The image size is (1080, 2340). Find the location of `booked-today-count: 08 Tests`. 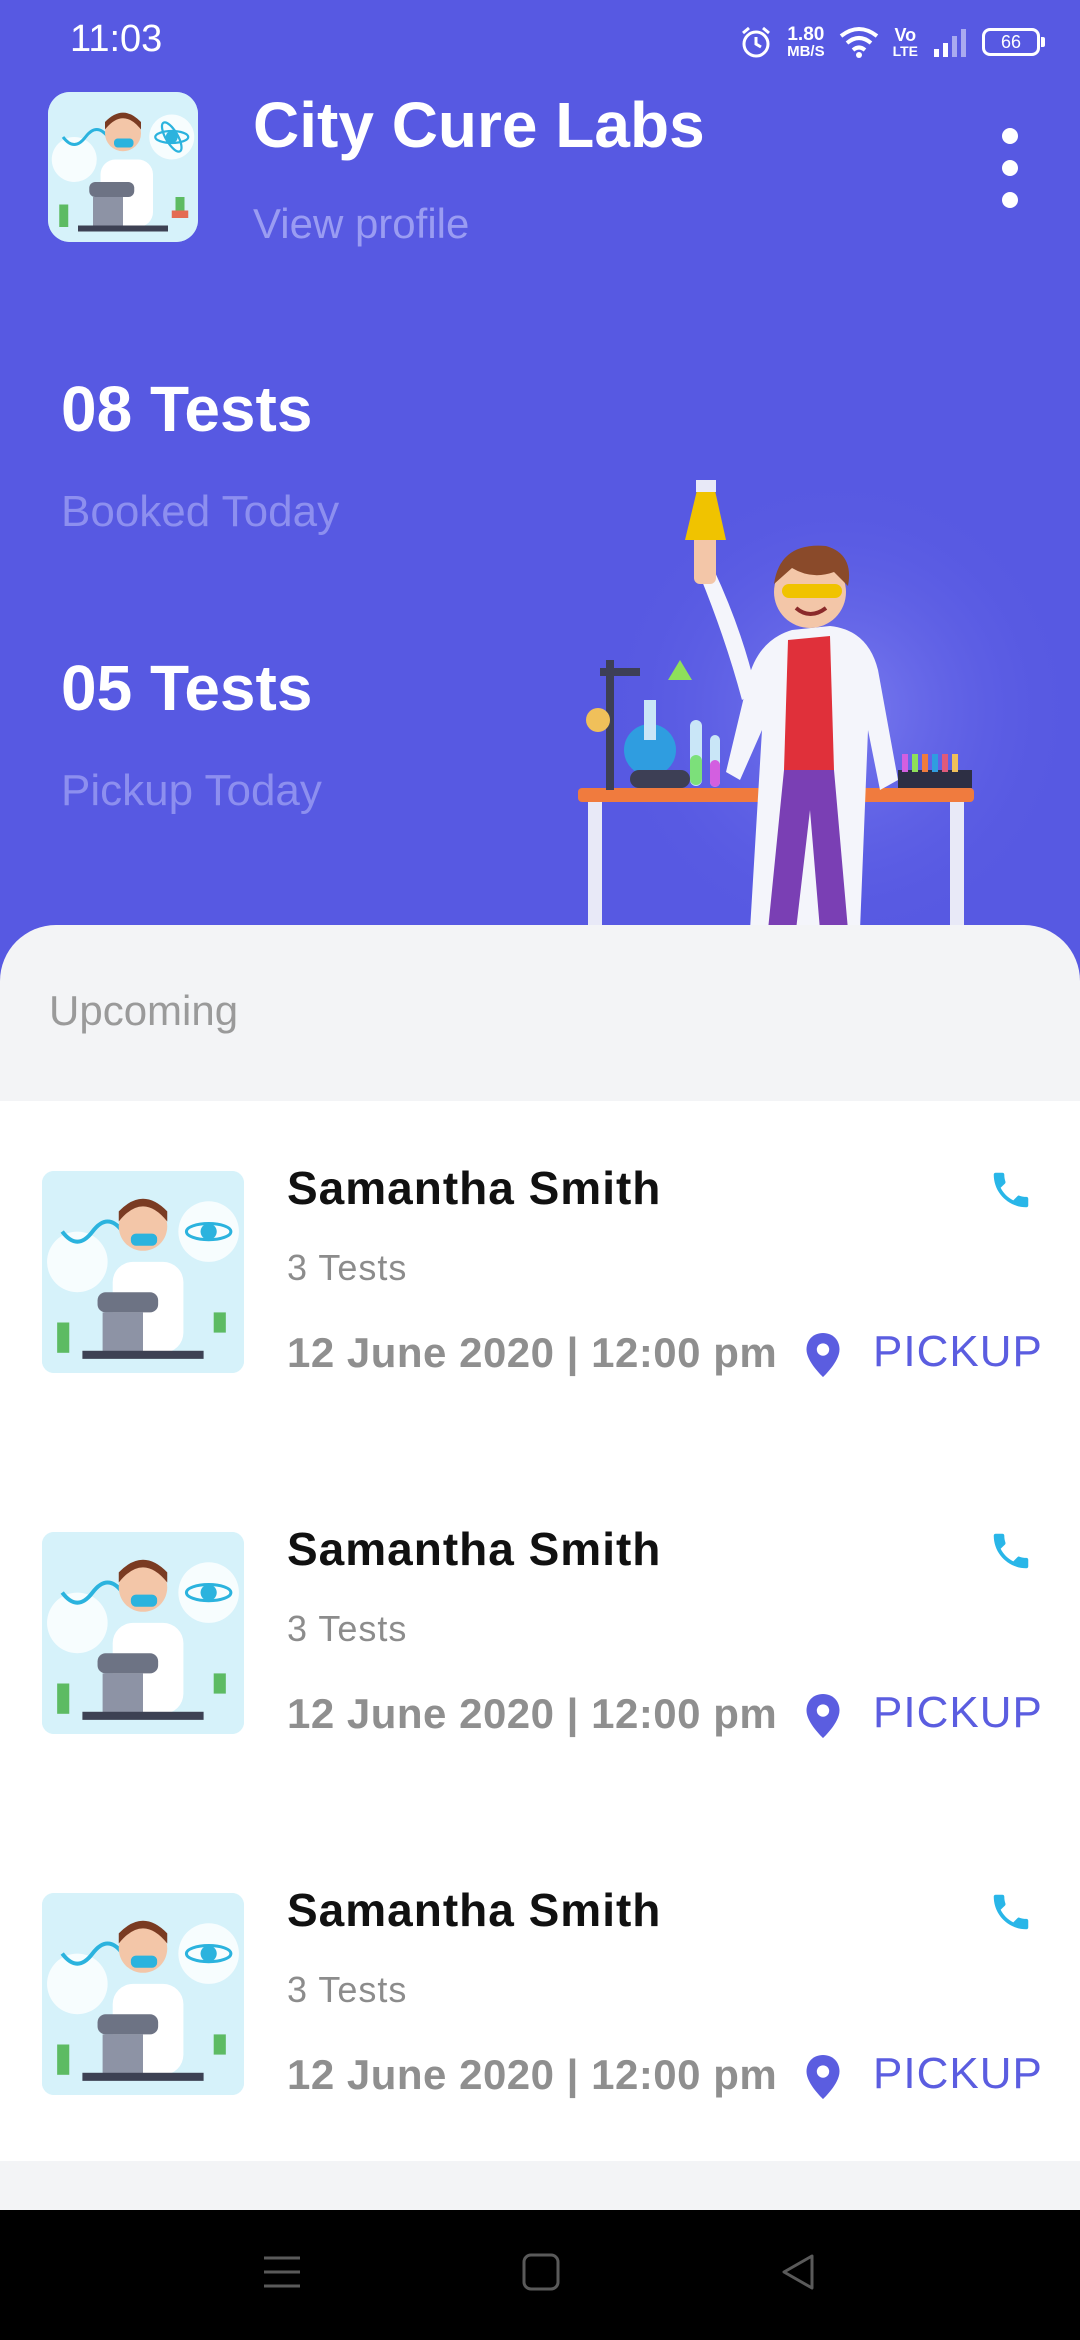

booked-today-count: 08 Tests is located at coordinates (187, 409).